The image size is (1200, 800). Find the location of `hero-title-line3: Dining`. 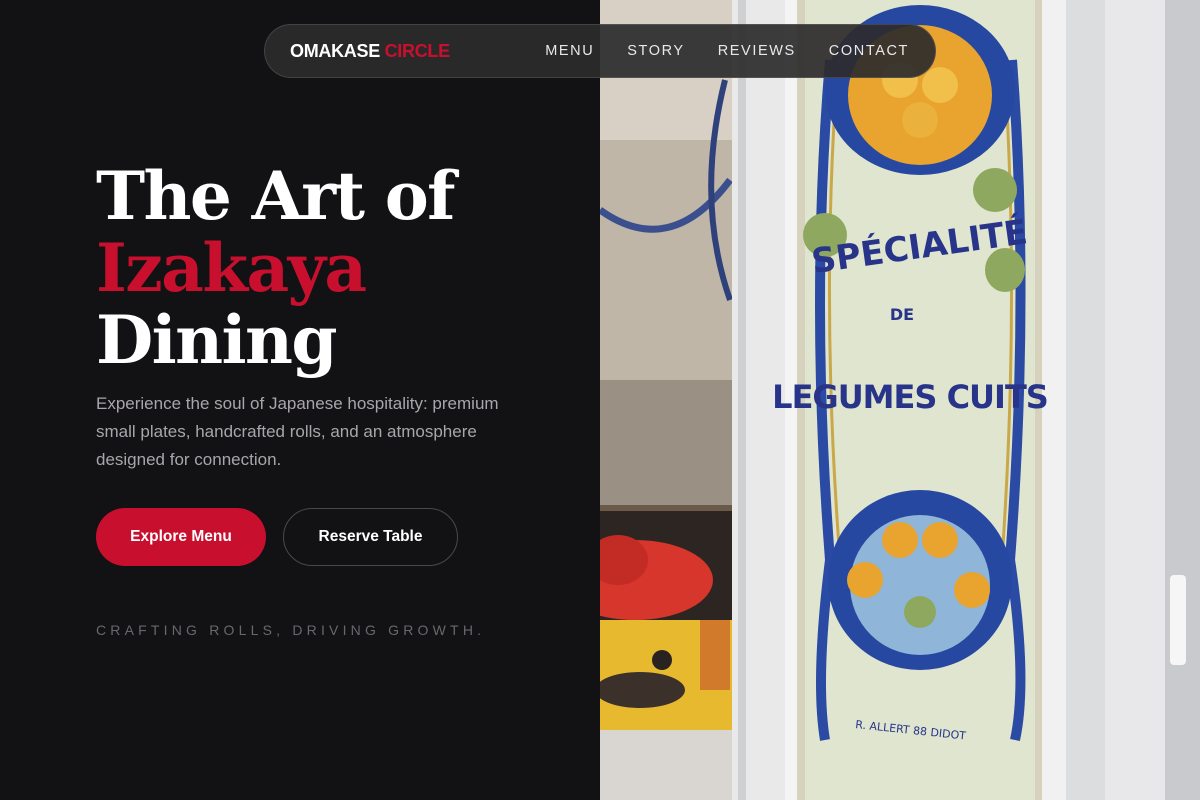

hero-title-line3: Dining is located at coordinates (217, 340).